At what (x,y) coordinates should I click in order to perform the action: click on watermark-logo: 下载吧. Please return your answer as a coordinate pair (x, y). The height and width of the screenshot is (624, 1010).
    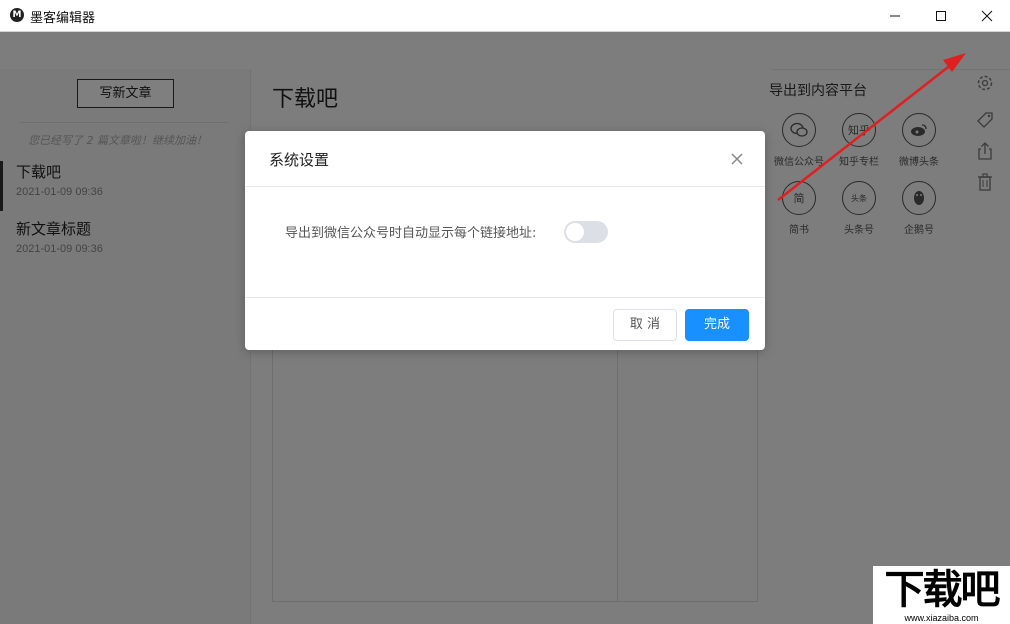
    Looking at the image, I should click on (942, 590).